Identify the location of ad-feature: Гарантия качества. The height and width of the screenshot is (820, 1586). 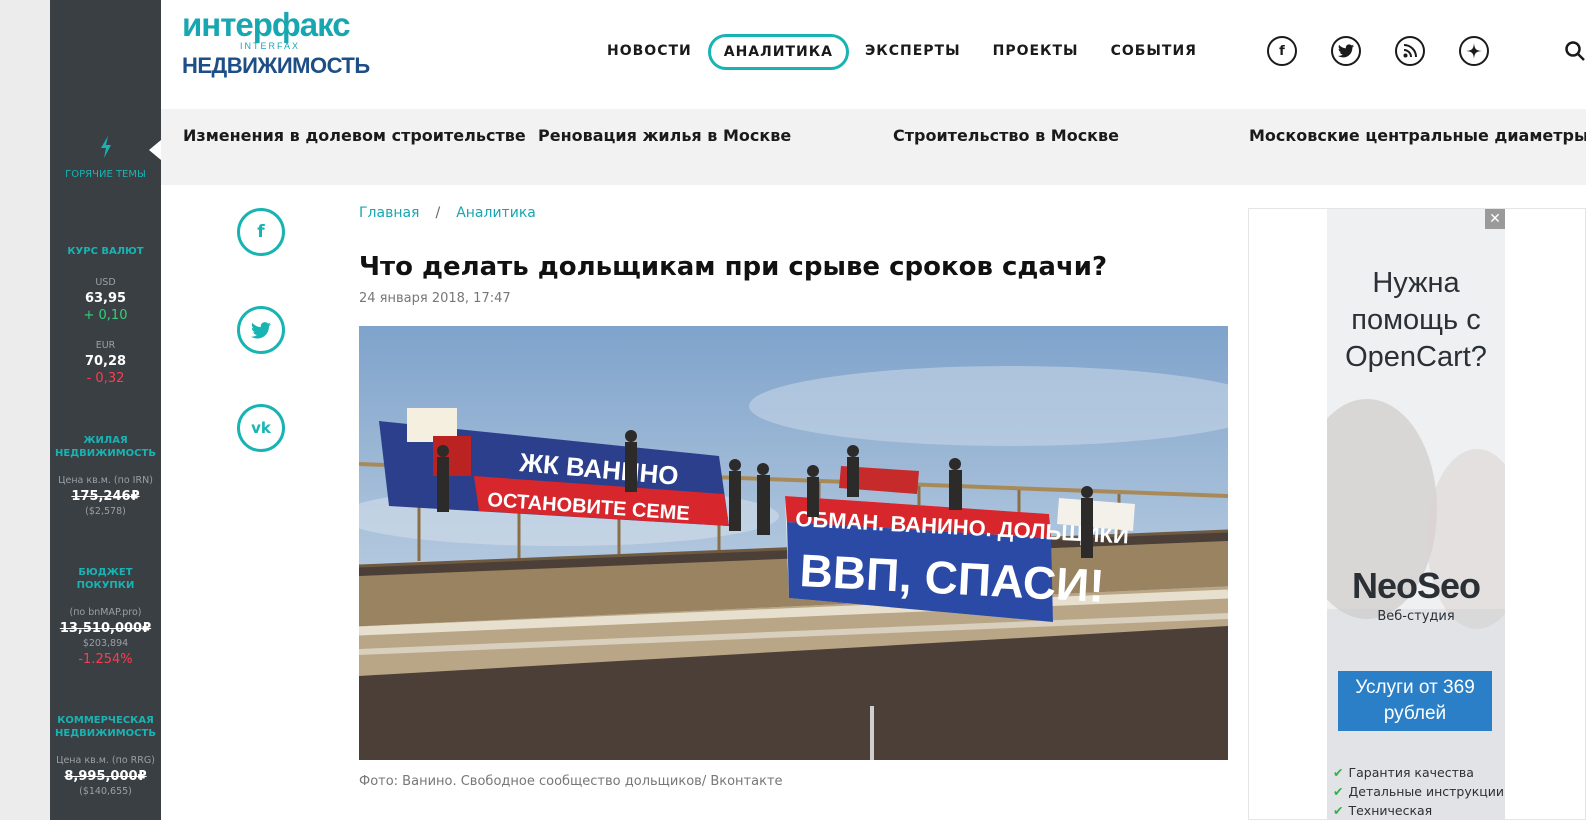
(1419, 772).